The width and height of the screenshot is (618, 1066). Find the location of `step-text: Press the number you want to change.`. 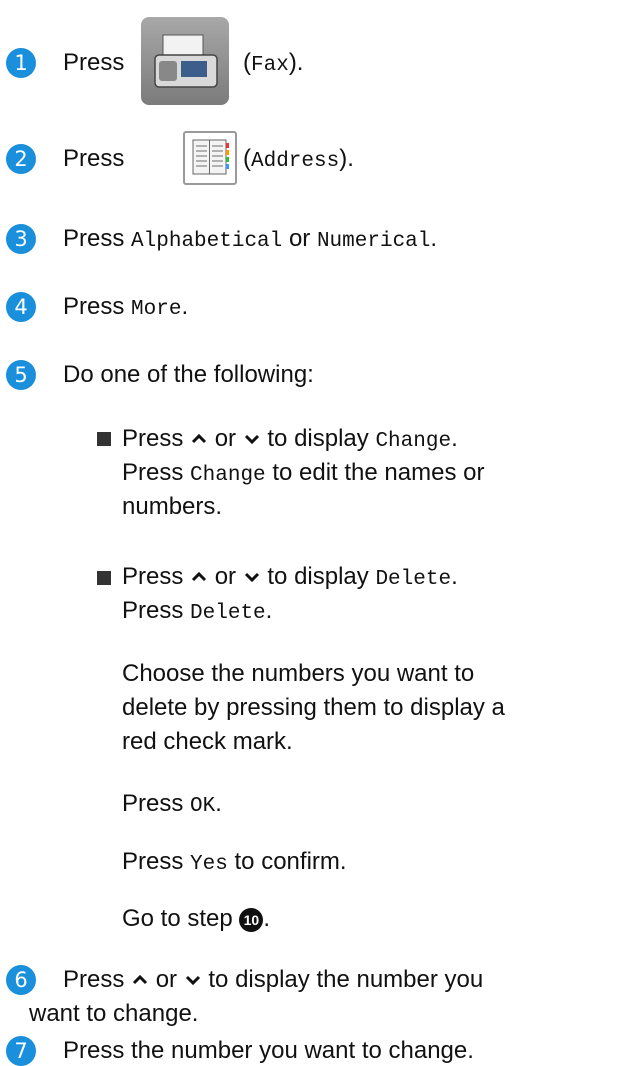

step-text: Press the number you want to change. is located at coordinates (268, 1050).